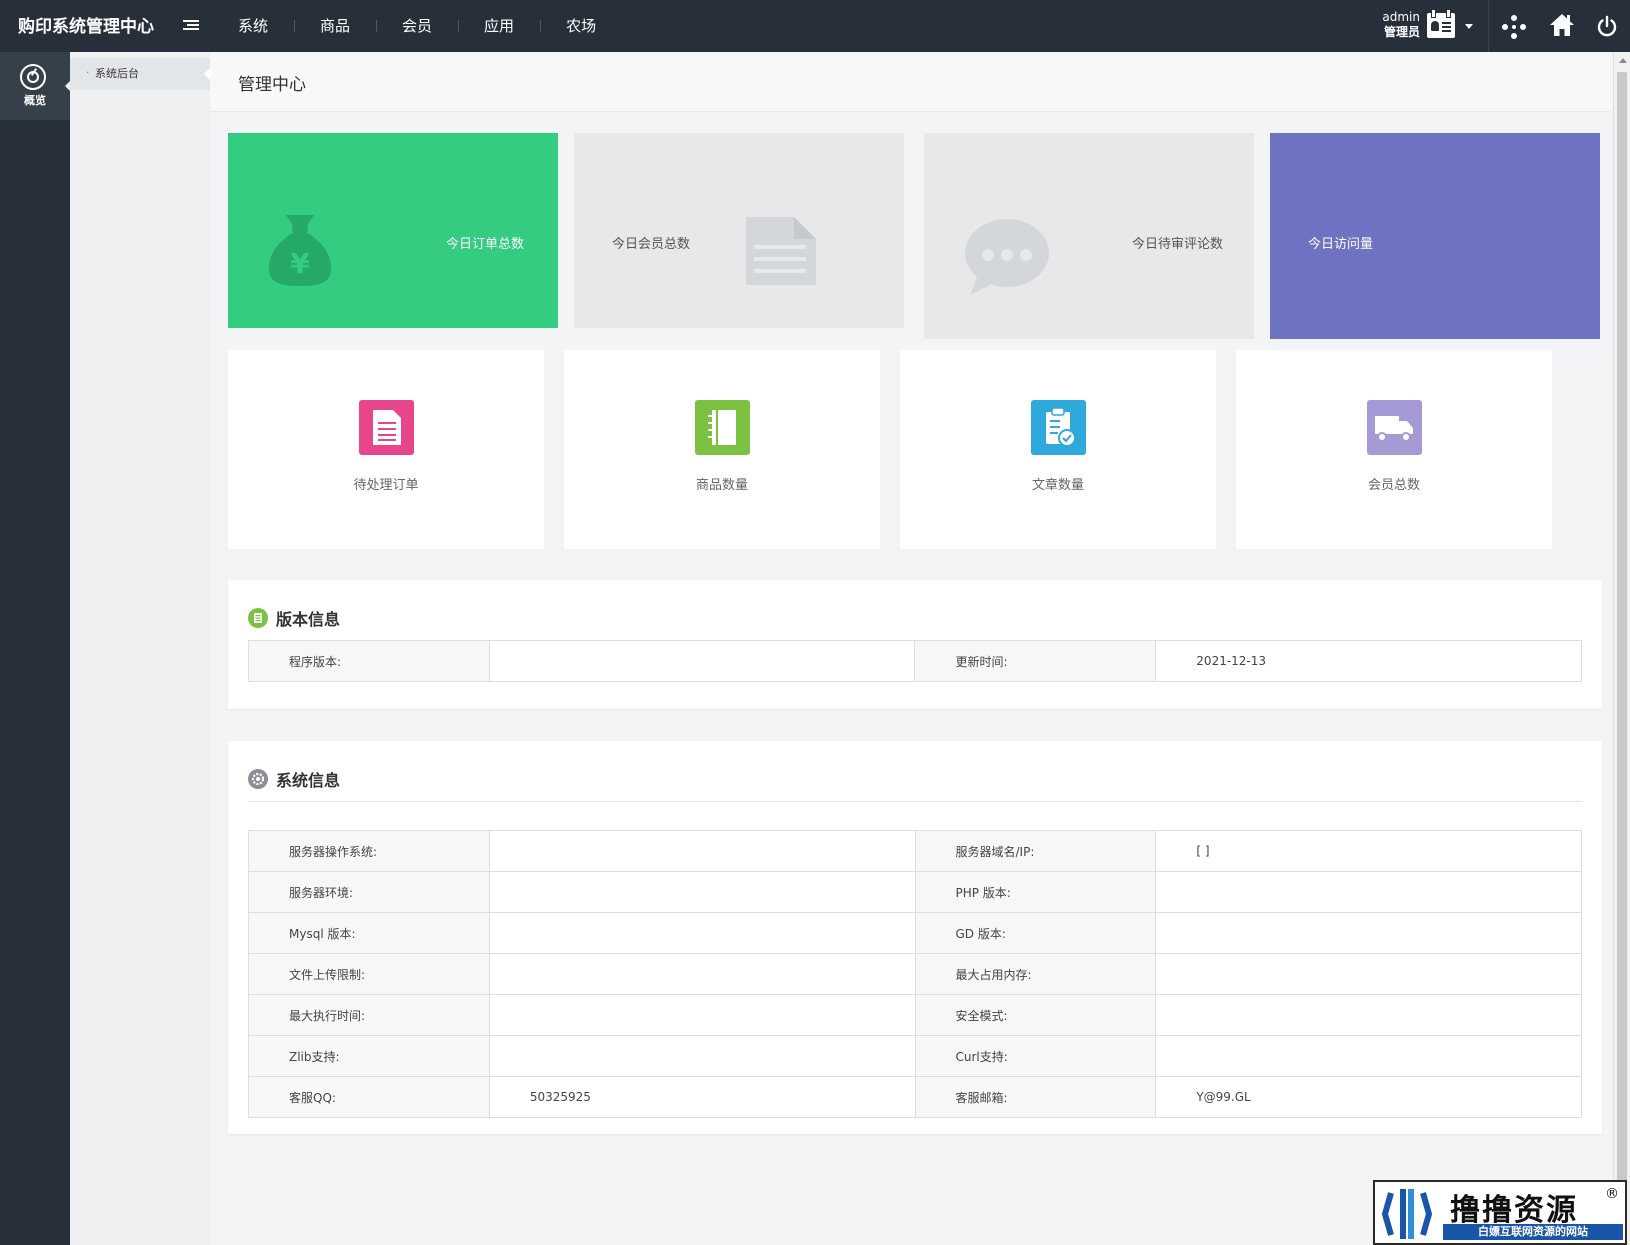  I want to click on scrollbar-thumb, so click(1622, 637).